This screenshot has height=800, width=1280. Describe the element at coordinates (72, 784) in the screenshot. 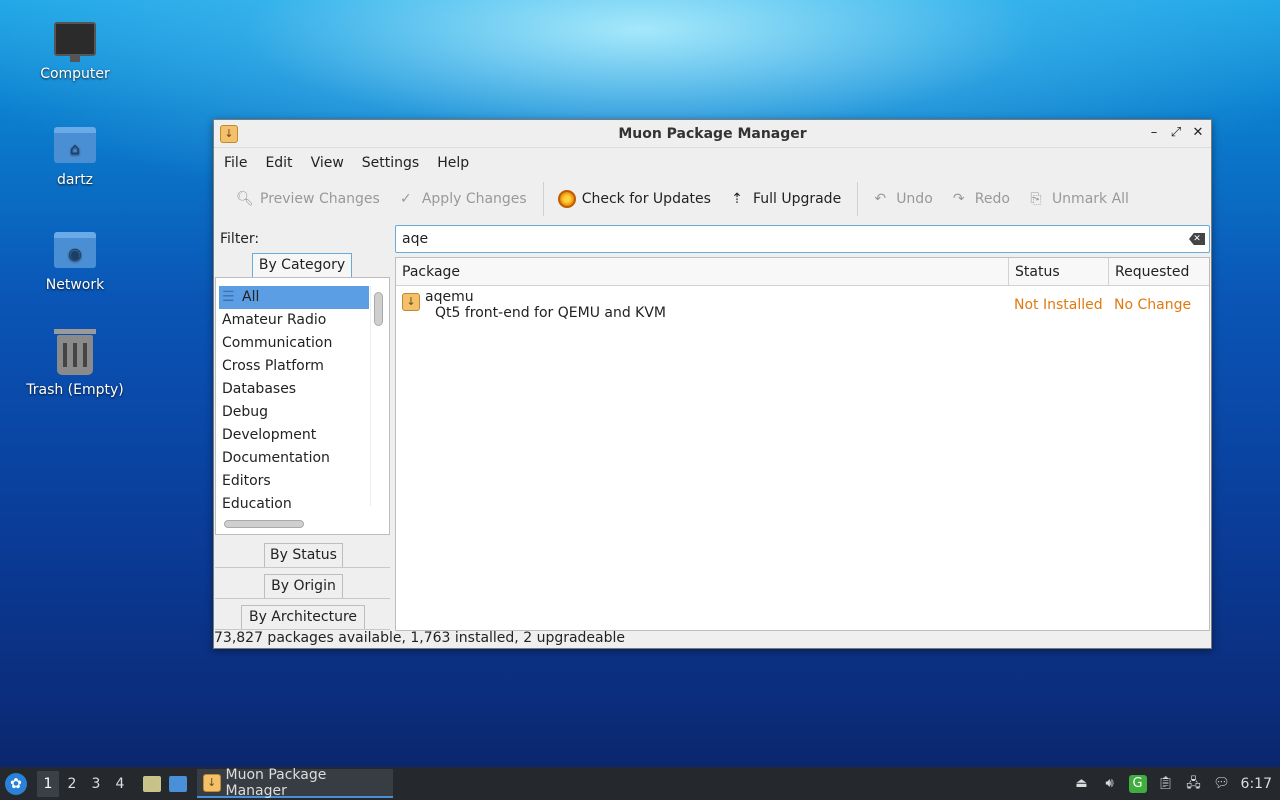

I see `workspace-2: 2` at that location.